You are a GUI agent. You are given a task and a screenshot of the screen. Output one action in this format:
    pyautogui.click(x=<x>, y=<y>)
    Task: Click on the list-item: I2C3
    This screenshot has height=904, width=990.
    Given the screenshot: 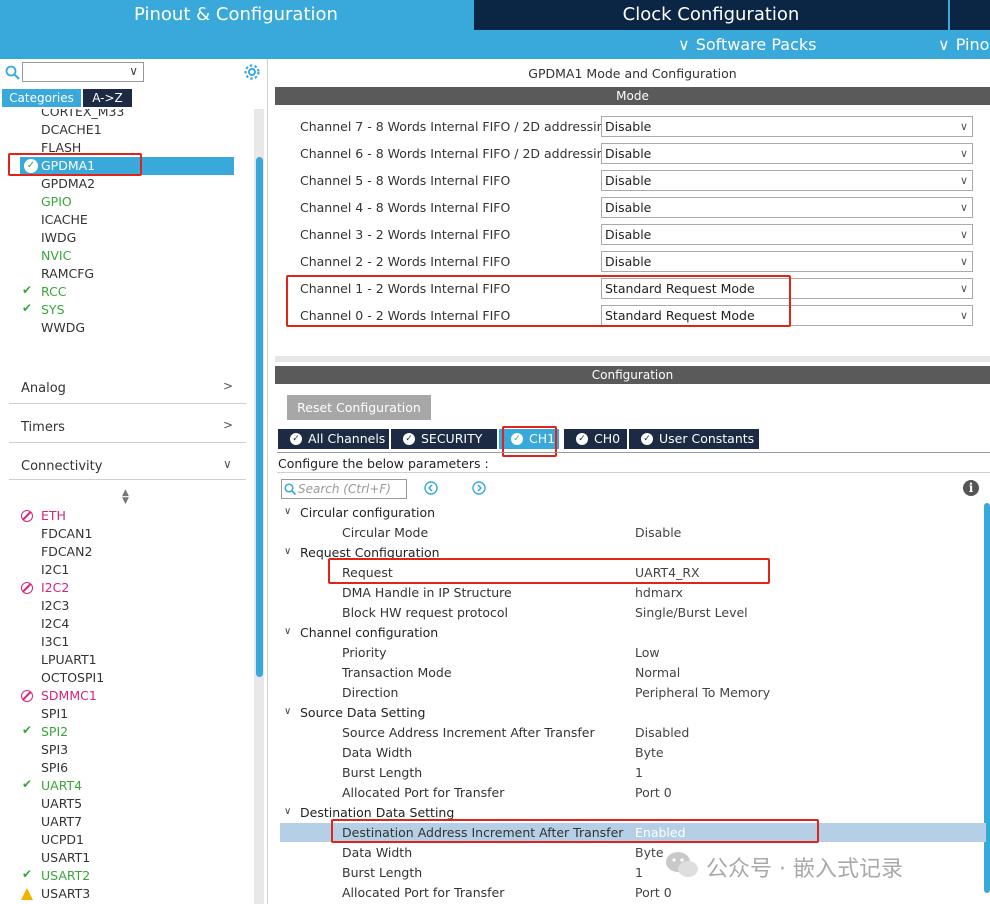 What is the action you would take?
    pyautogui.click(x=55, y=606)
    